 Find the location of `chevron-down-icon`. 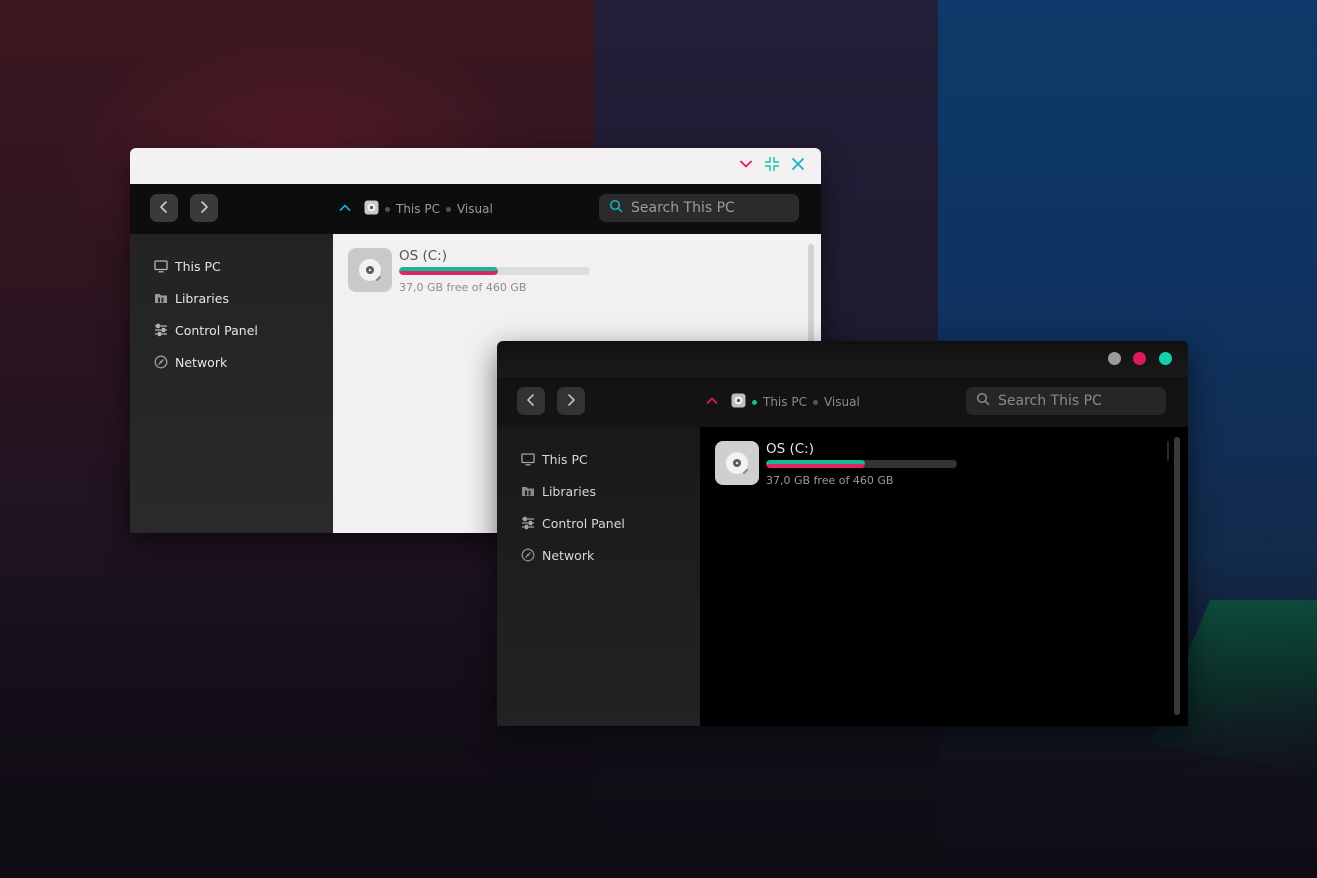

chevron-down-icon is located at coordinates (746, 166).